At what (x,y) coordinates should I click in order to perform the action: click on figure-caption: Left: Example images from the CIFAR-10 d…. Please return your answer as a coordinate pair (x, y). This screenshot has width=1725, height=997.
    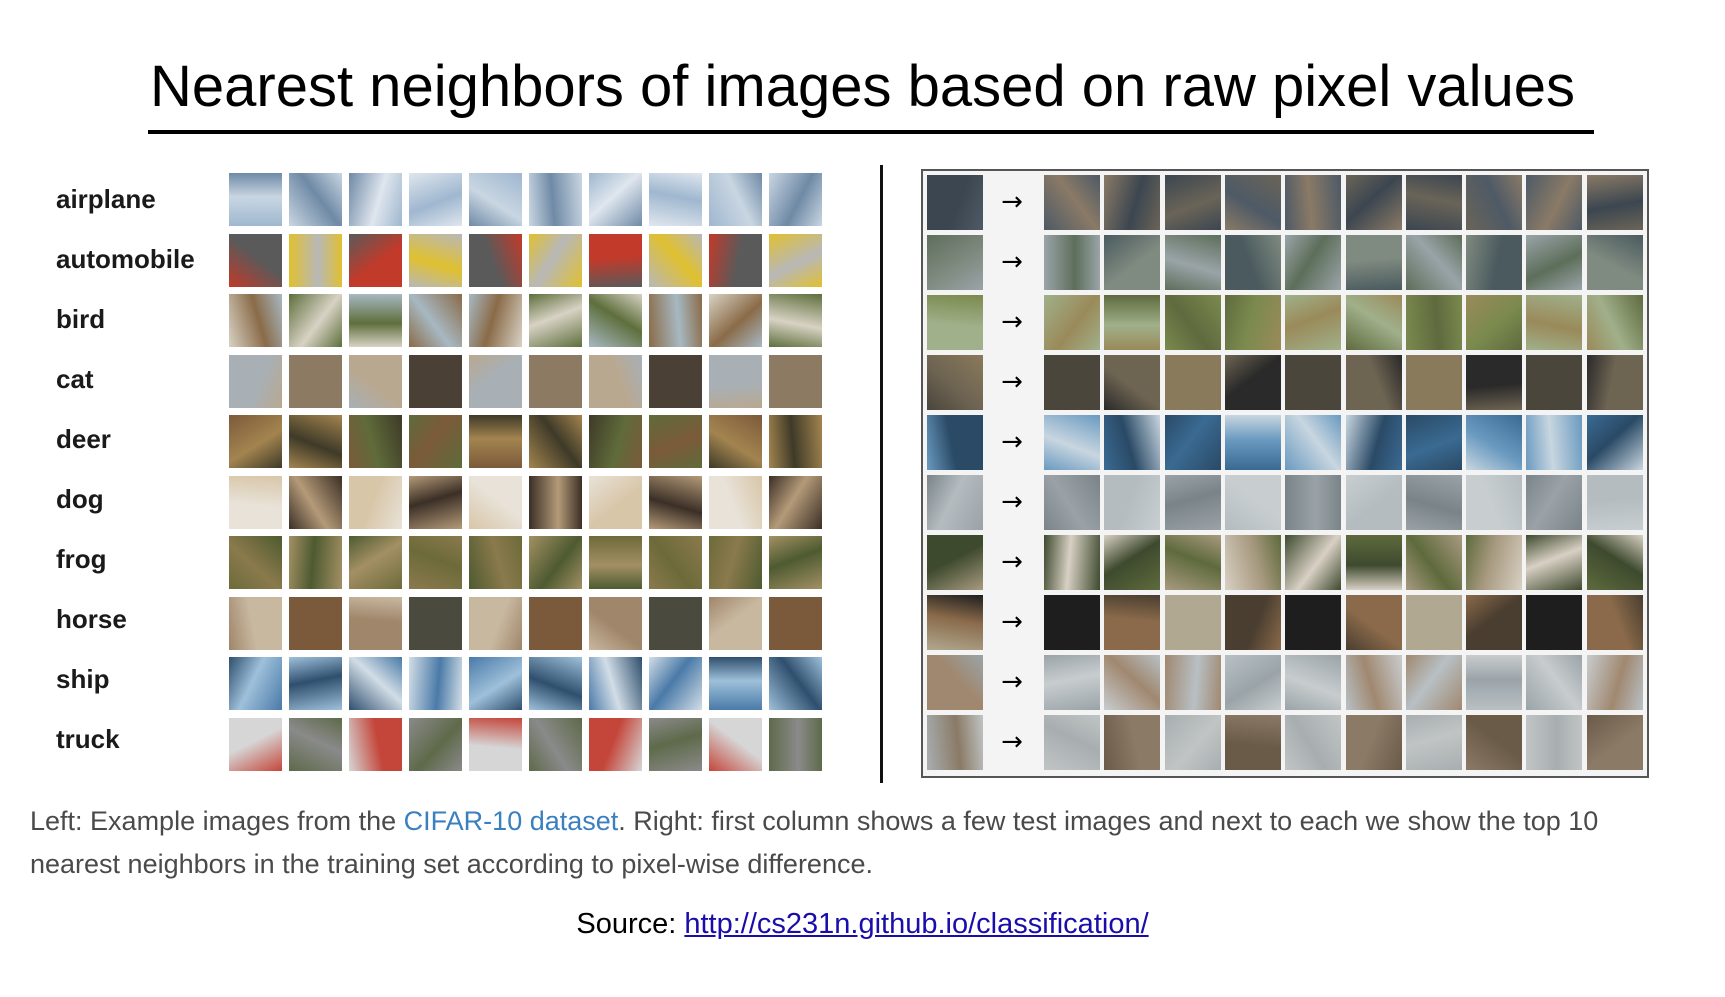
    Looking at the image, I should click on (855, 843).